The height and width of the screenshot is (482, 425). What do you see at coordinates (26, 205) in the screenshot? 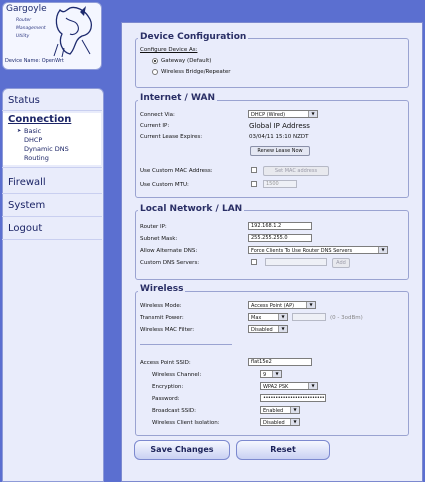
I see `nav-item-system: System` at bounding box center [26, 205].